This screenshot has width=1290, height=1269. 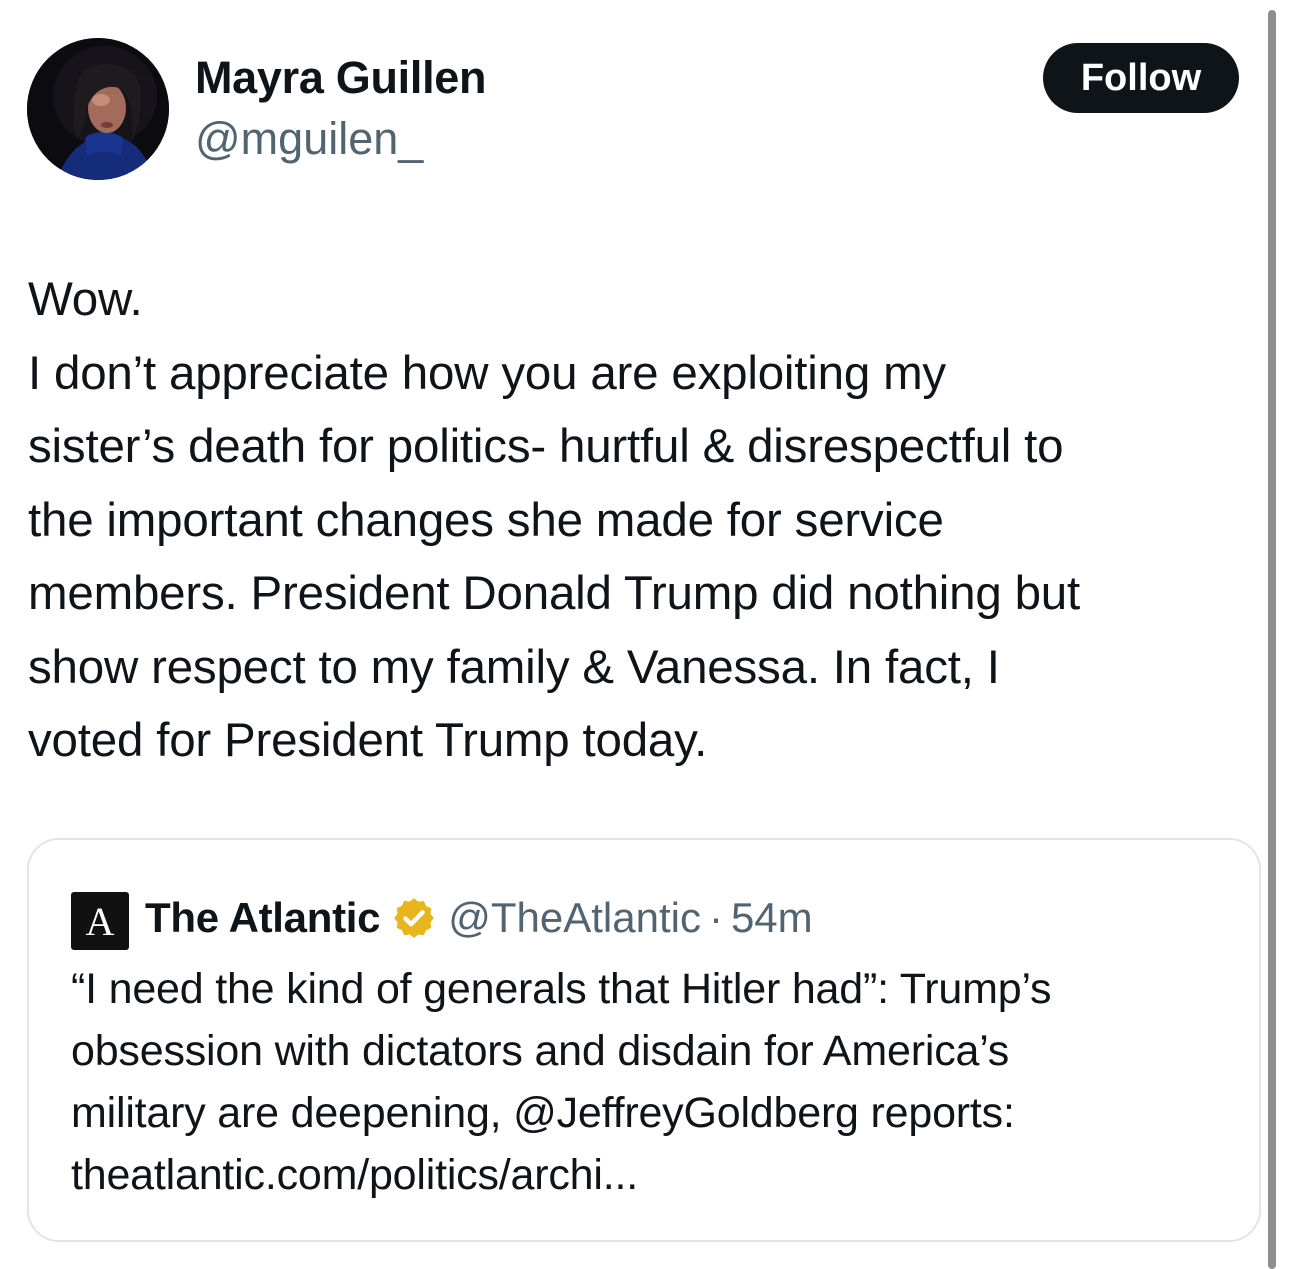 What do you see at coordinates (368, 740) in the screenshot?
I see `tweet-line: voted for President Trump today.` at bounding box center [368, 740].